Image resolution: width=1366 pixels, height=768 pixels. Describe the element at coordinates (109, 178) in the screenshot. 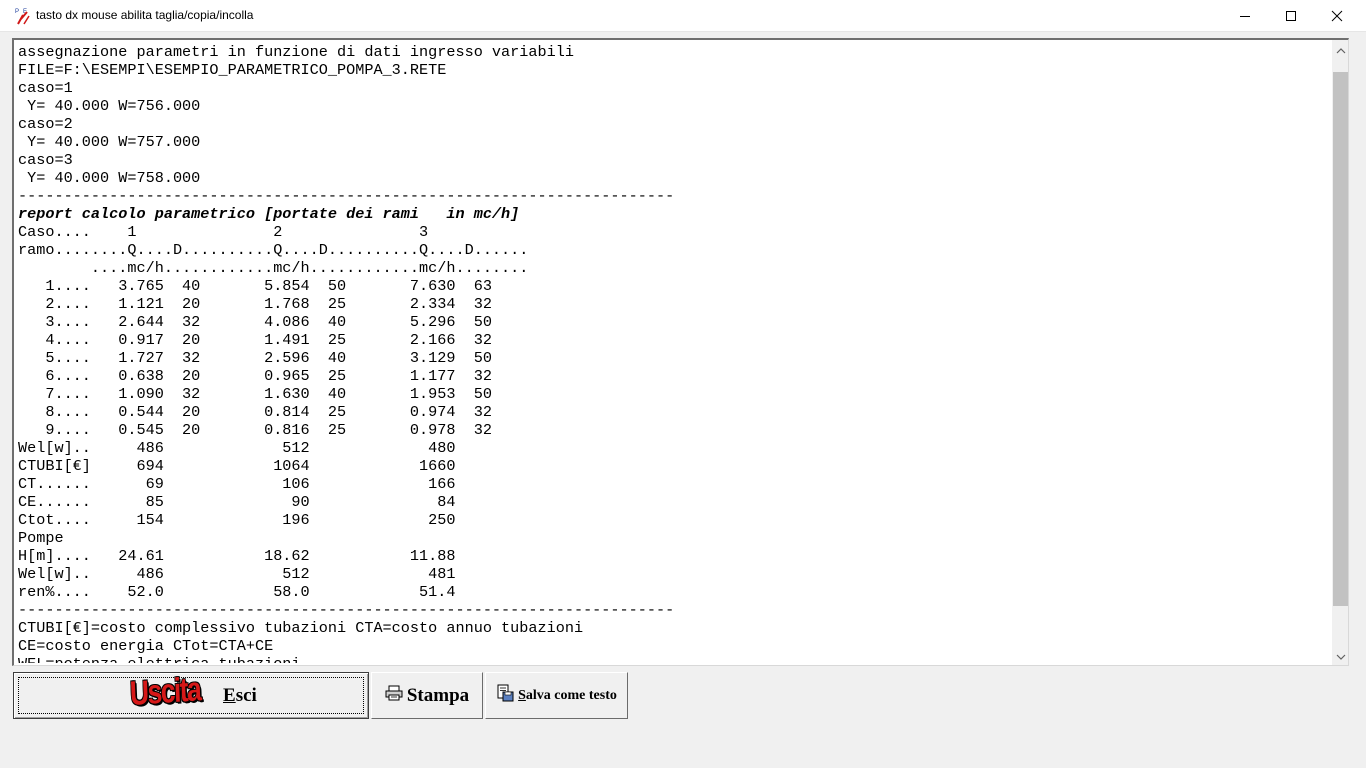

I see `report-line: Y= 40.000 W=758.000` at that location.